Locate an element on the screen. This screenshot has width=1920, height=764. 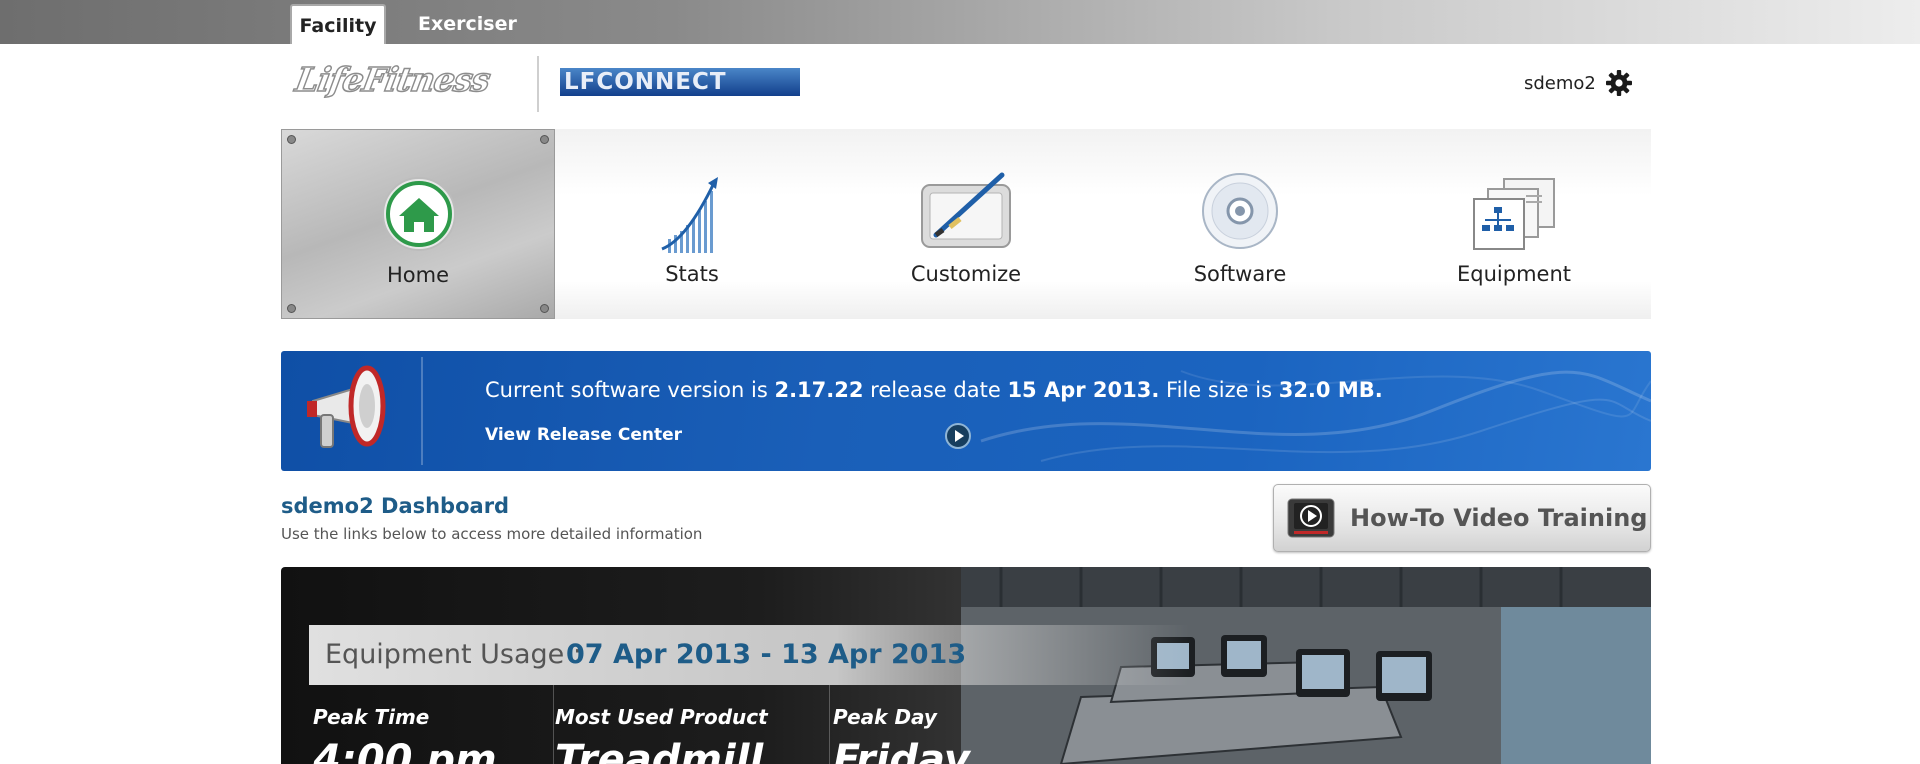
tab-facility: Facility is located at coordinates (338, 24).